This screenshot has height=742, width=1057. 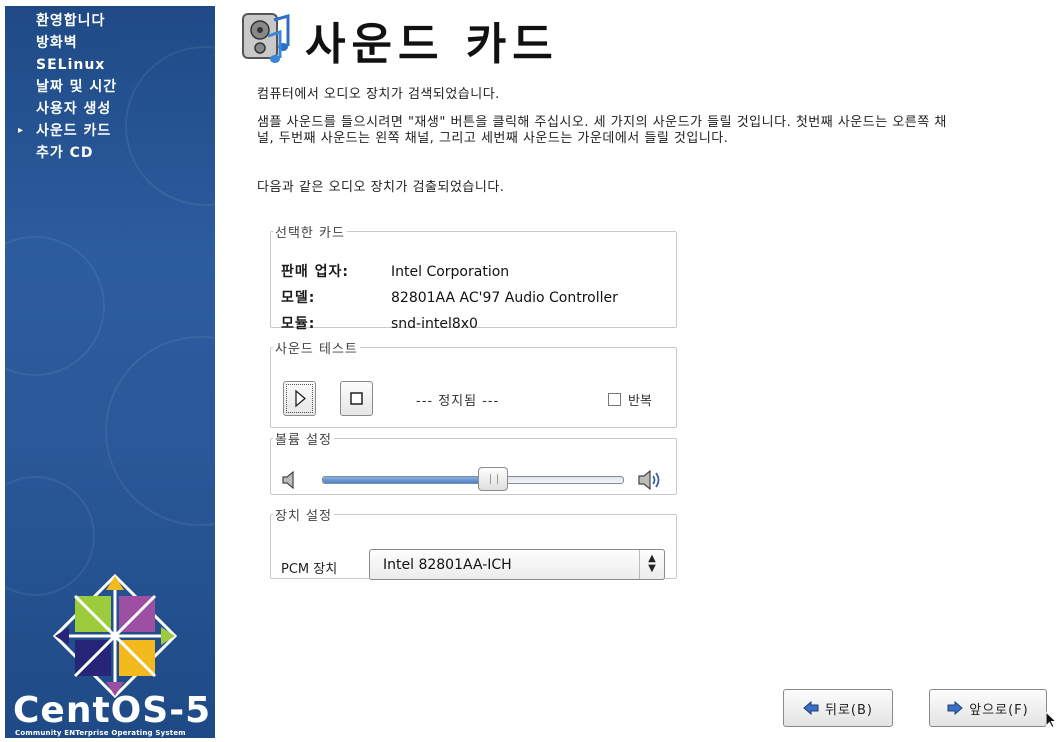 I want to click on back-button-label: 뒤로(B), so click(x=849, y=710).